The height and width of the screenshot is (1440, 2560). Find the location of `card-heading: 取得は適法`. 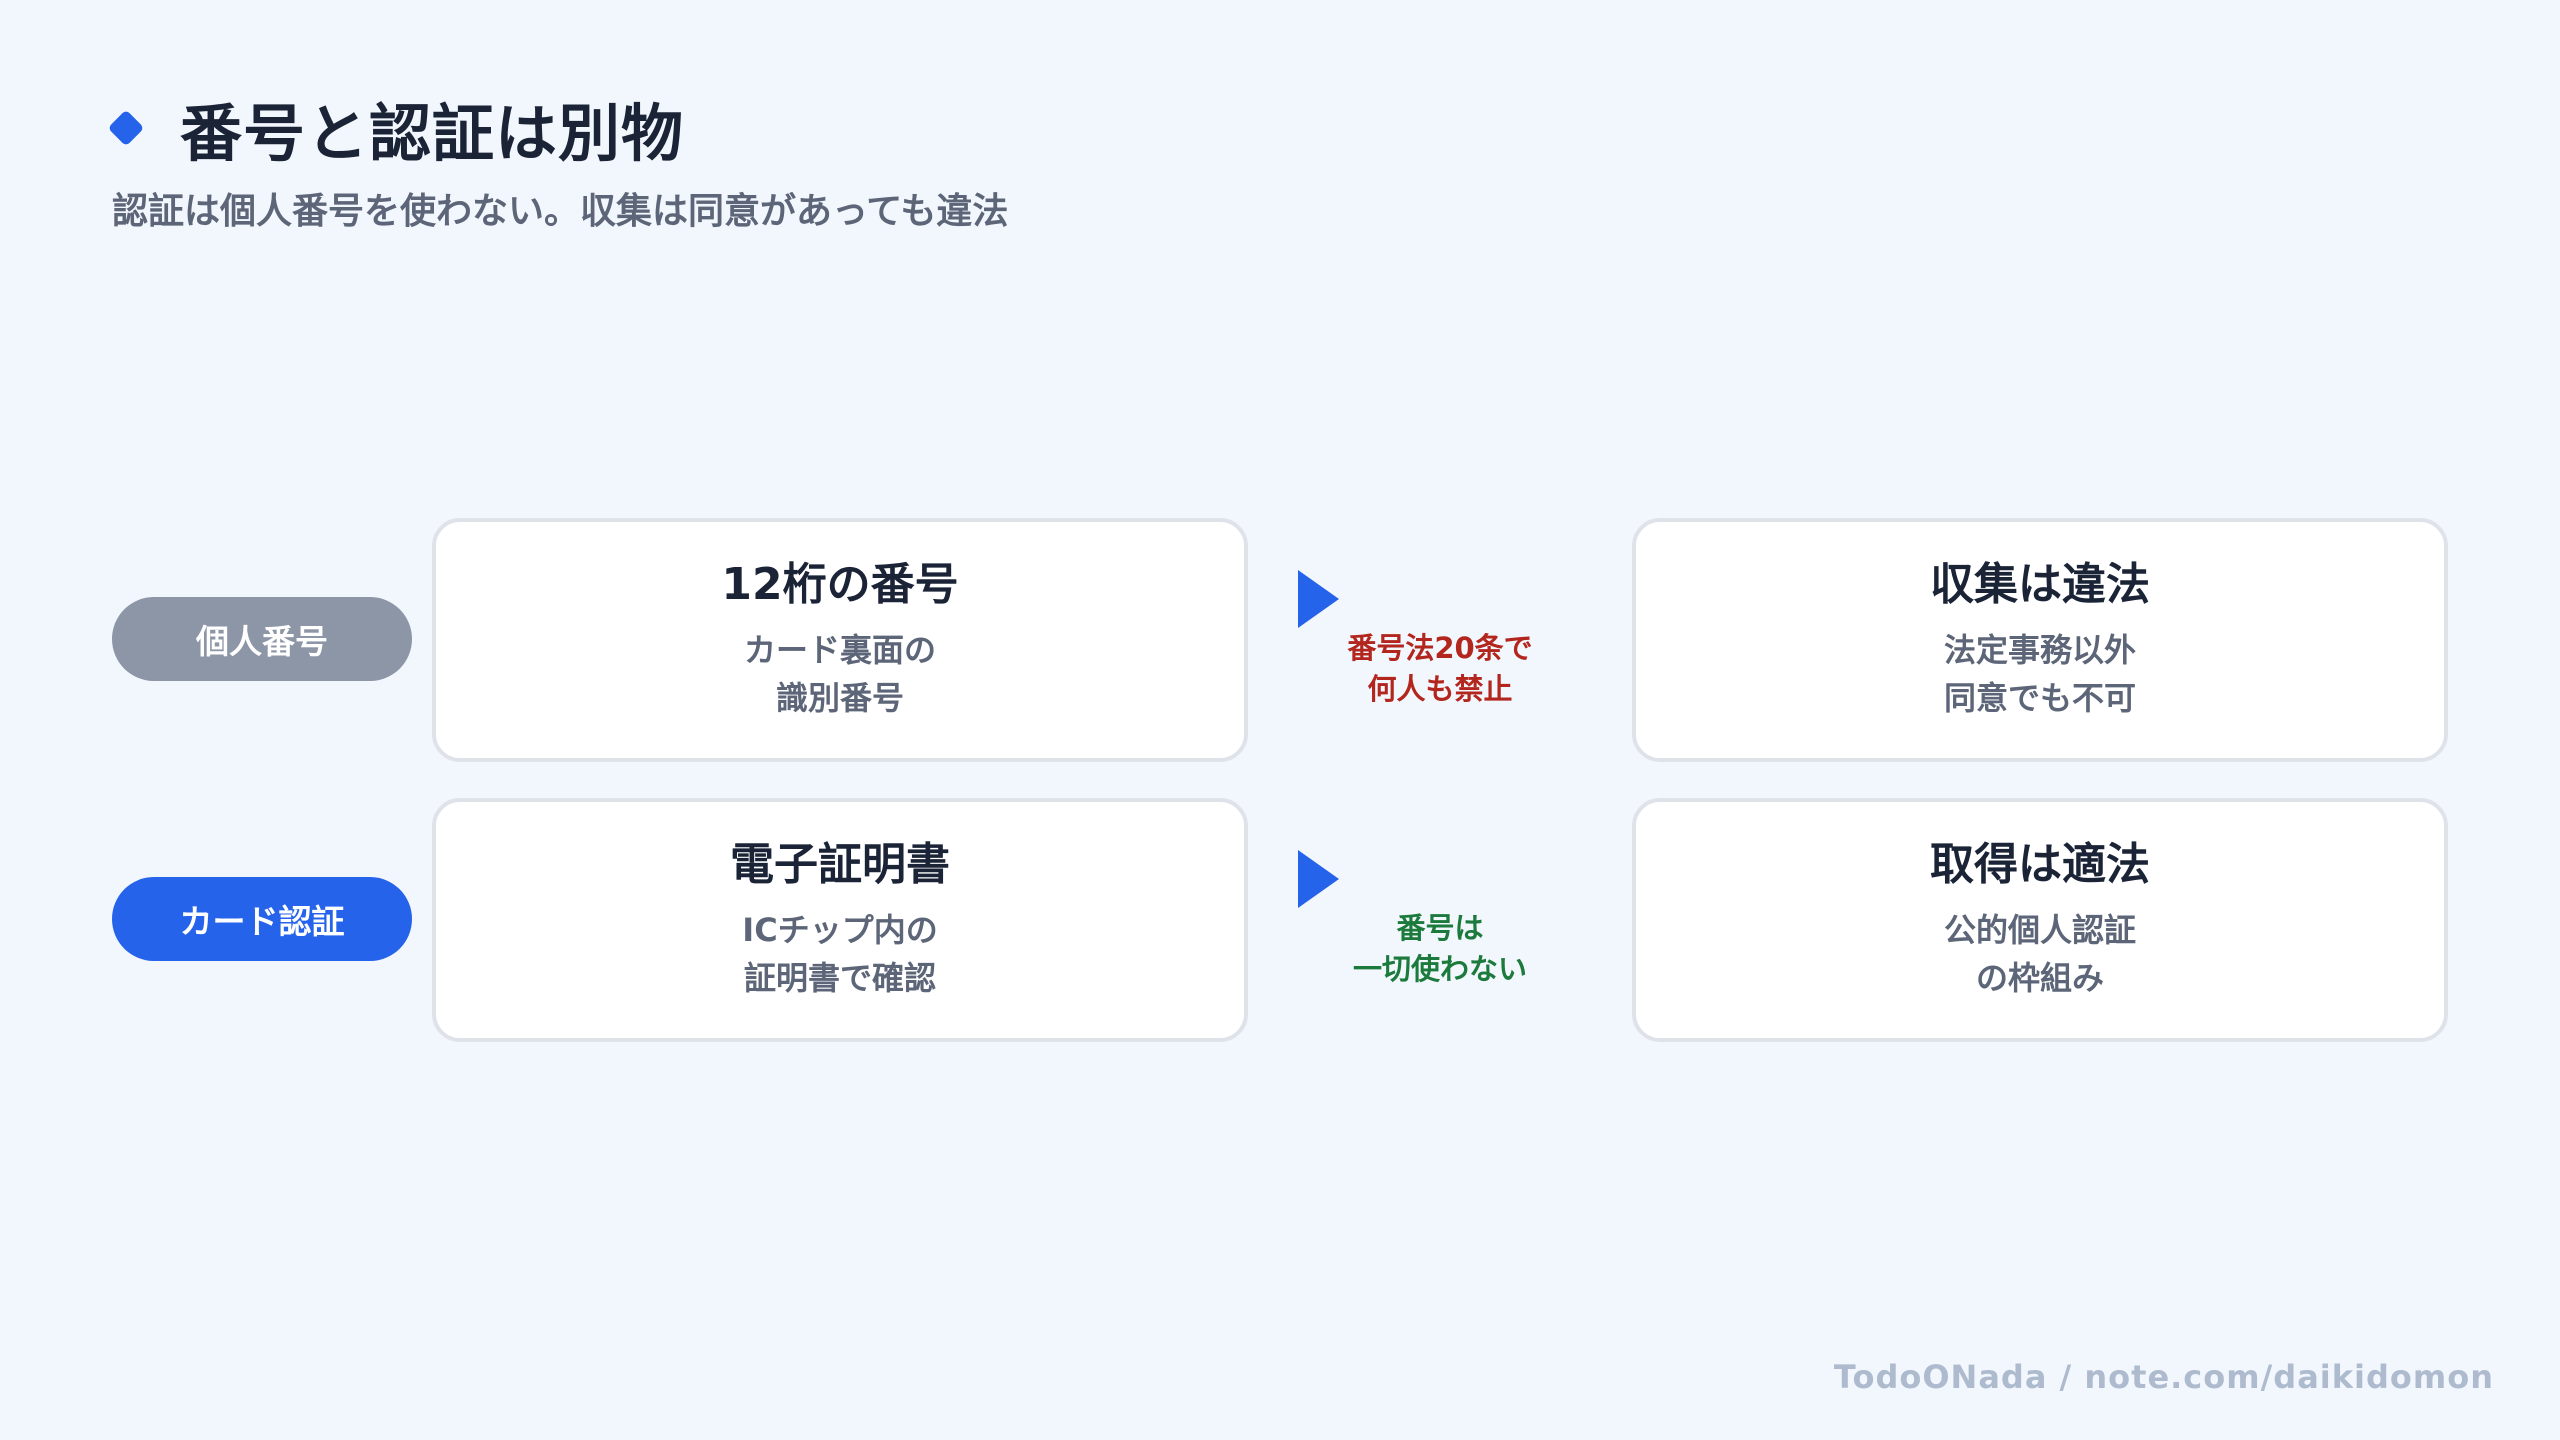

card-heading: 取得は適法 is located at coordinates (2040, 864).